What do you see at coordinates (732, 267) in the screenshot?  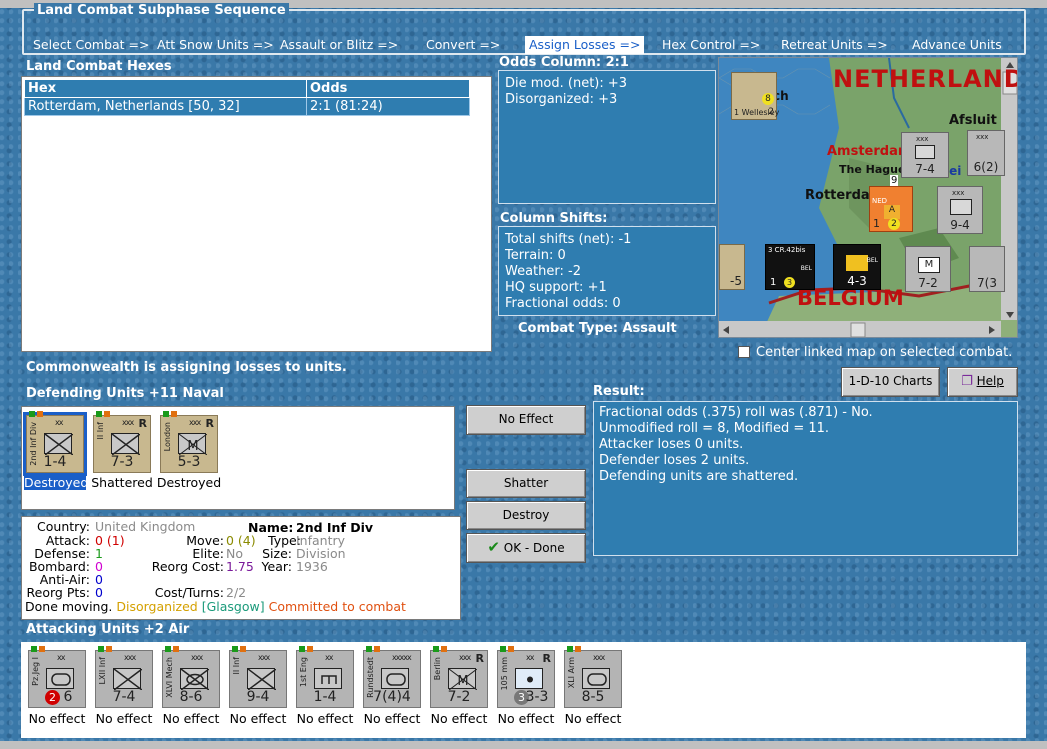 I see `map-counter-edge: -5` at bounding box center [732, 267].